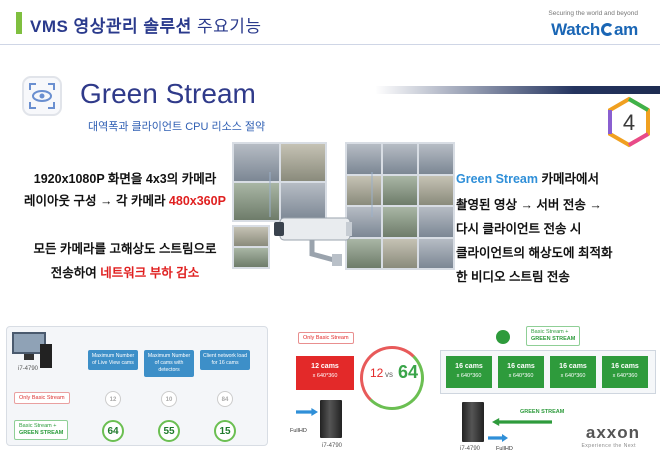  Describe the element at coordinates (42, 96) in the screenshot. I see `eye-icon` at that location.